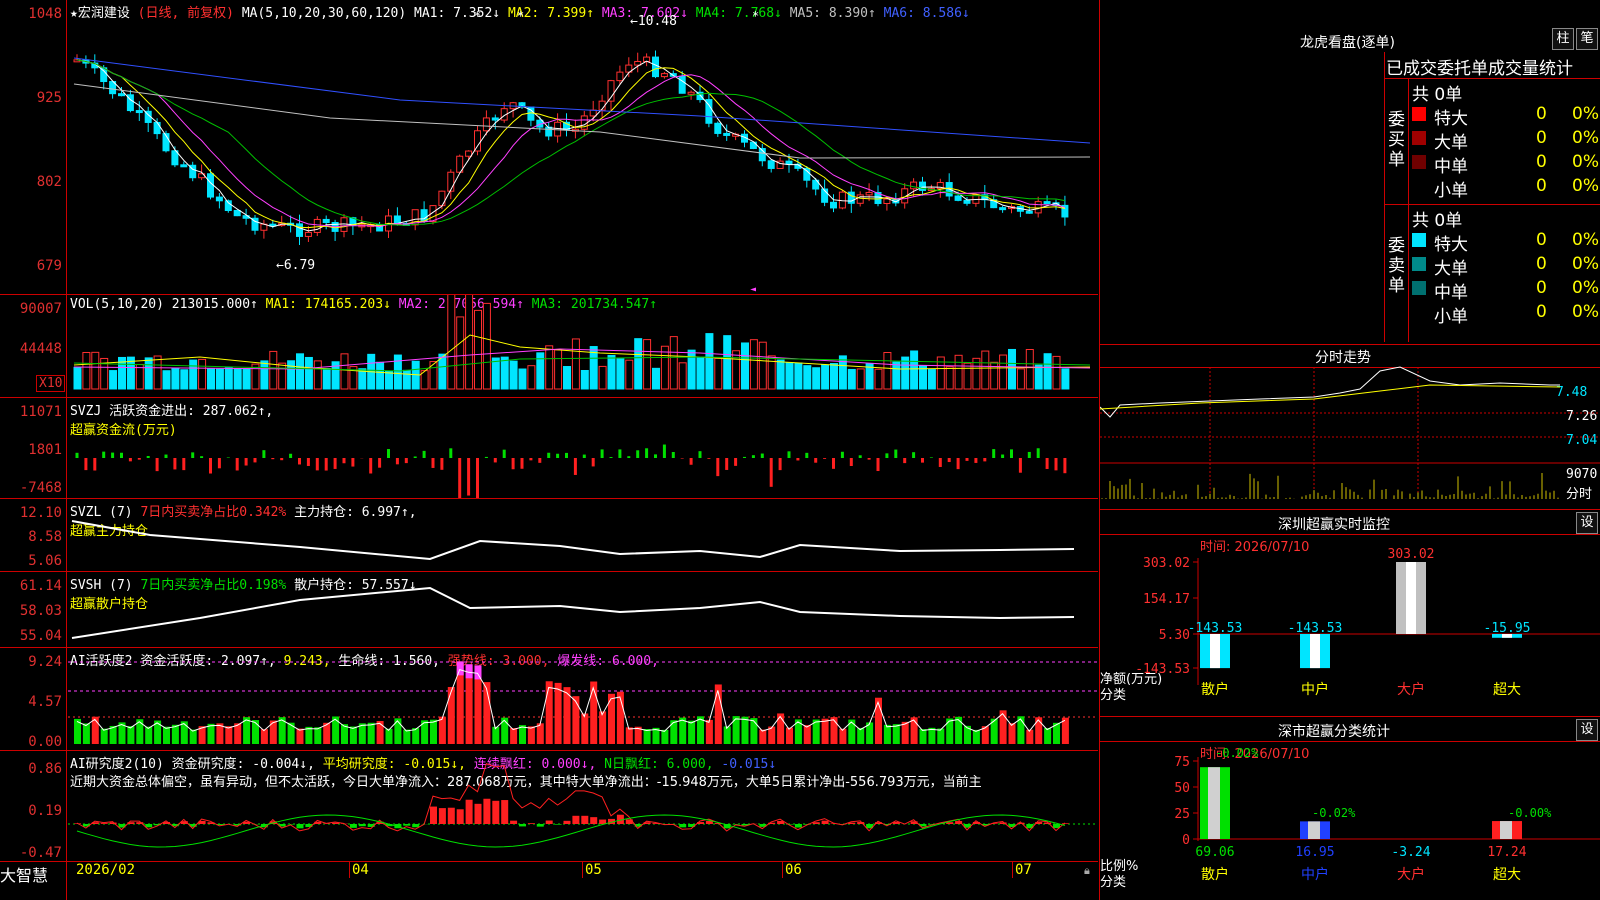  I want to click on order-row: 小单 0 0%, so click(1506, 314).